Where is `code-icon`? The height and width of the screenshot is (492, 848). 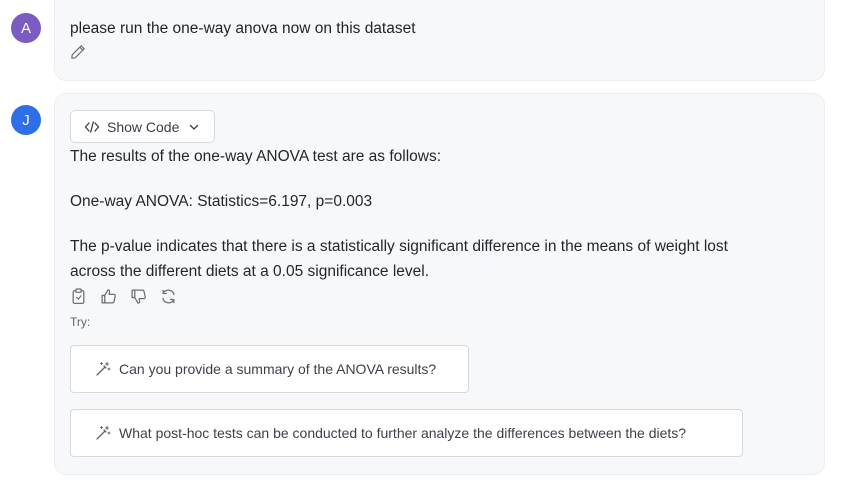
code-icon is located at coordinates (92, 126).